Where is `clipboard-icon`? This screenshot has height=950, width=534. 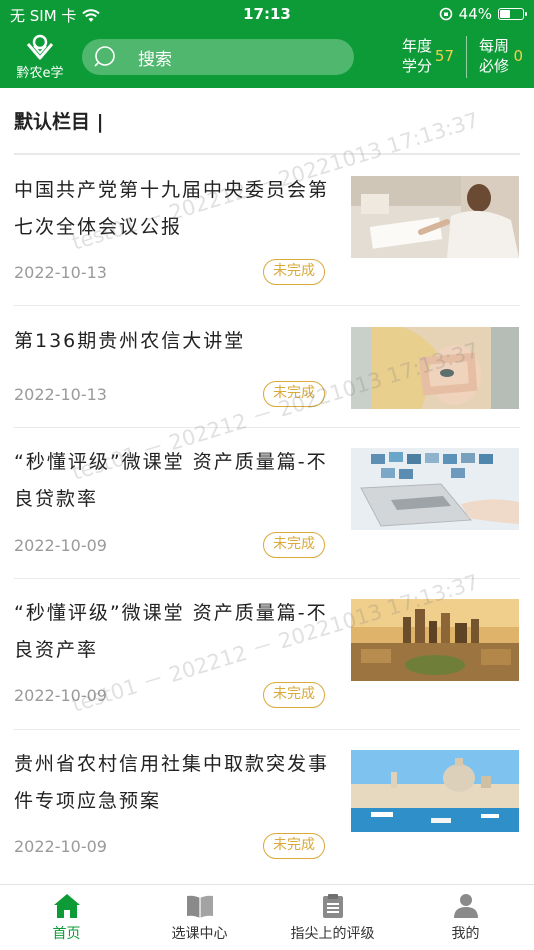
clipboard-icon is located at coordinates (332, 906).